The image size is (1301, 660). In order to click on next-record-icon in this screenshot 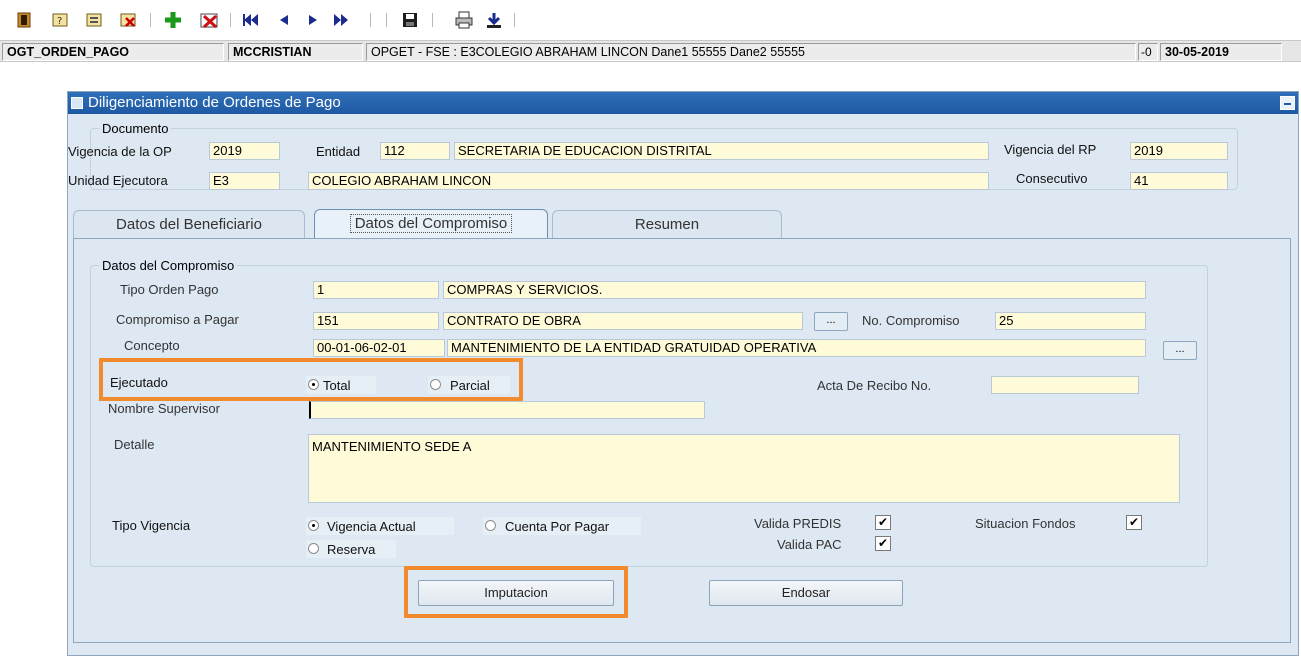, I will do `click(312, 20)`.